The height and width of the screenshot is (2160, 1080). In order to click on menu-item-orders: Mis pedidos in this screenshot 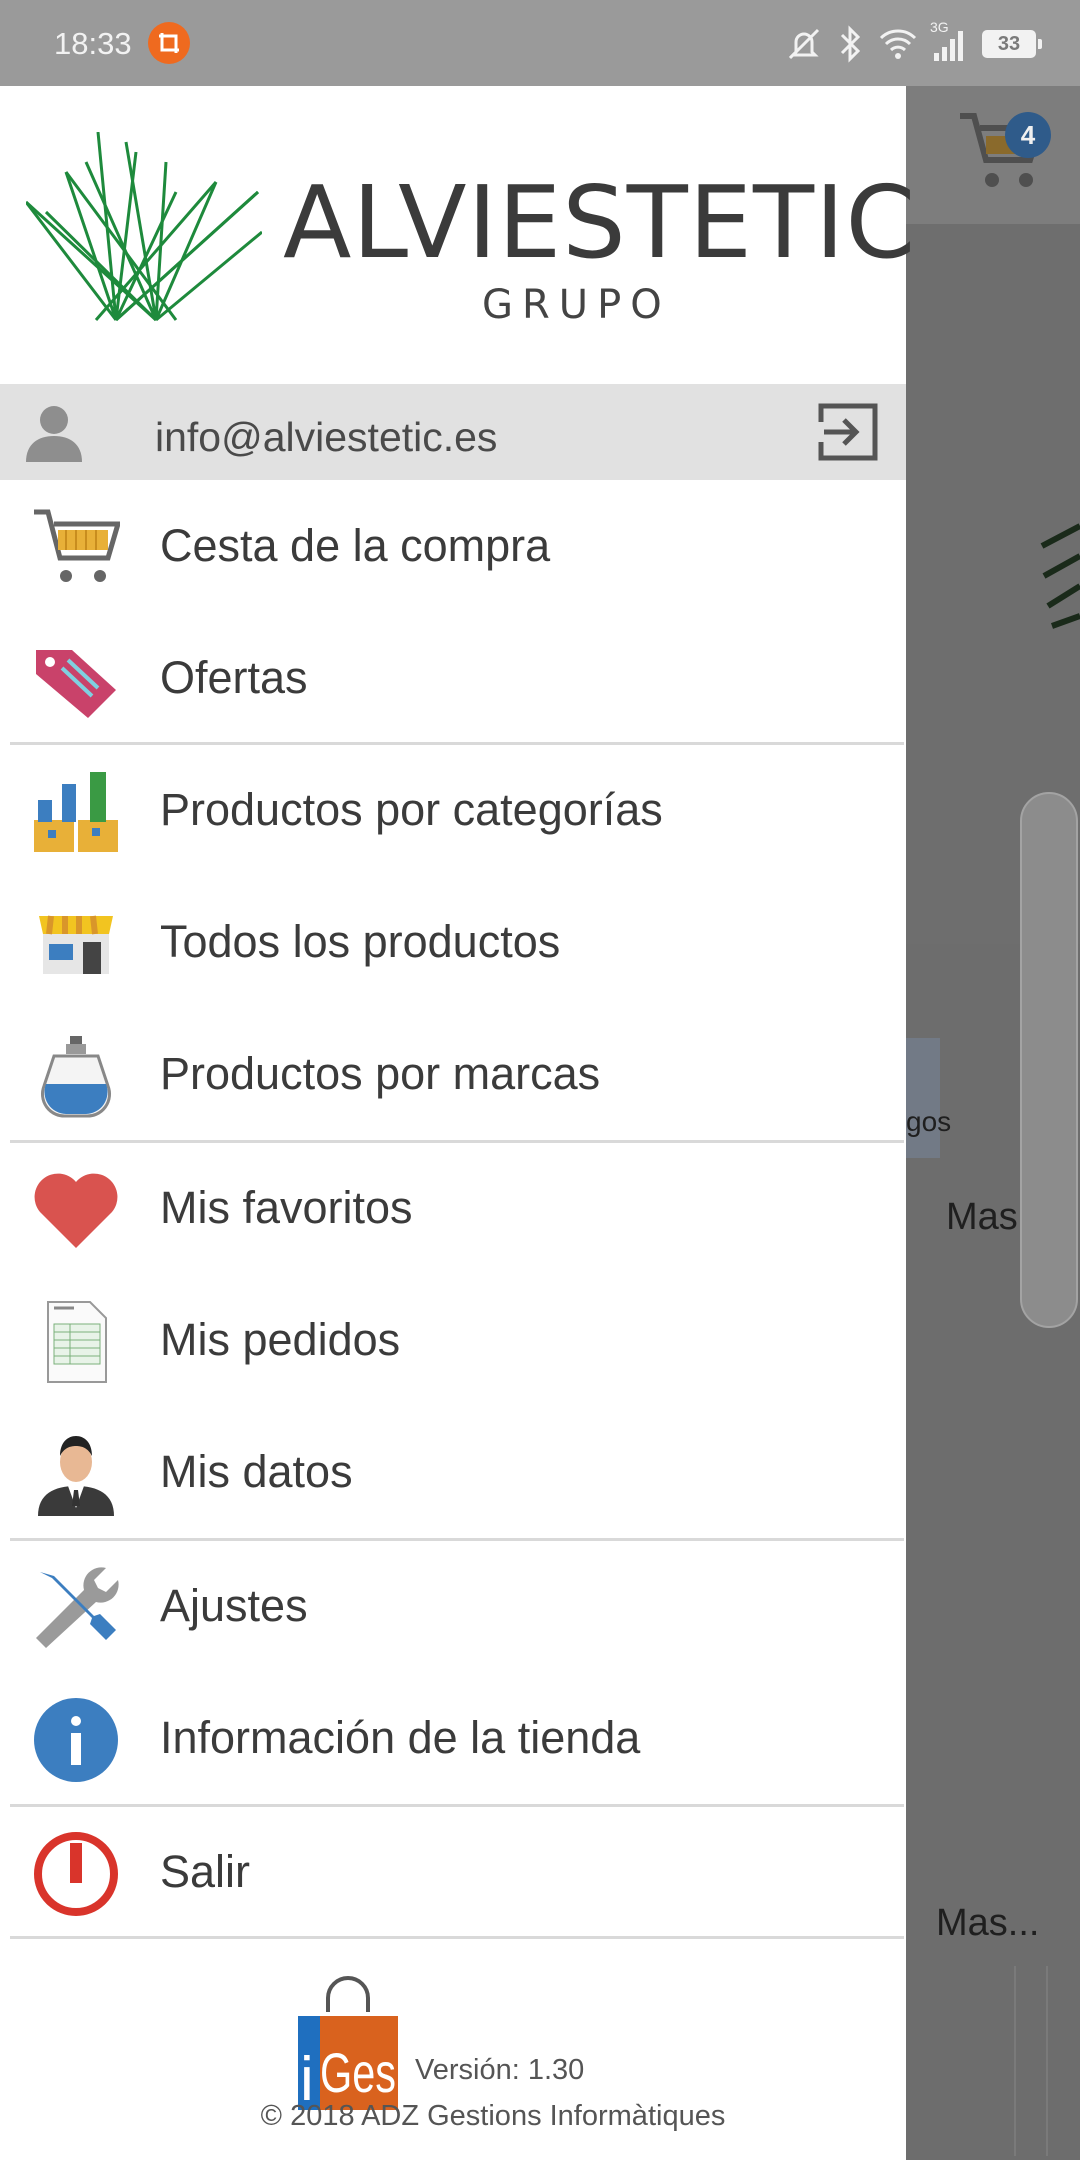, I will do `click(453, 1340)`.